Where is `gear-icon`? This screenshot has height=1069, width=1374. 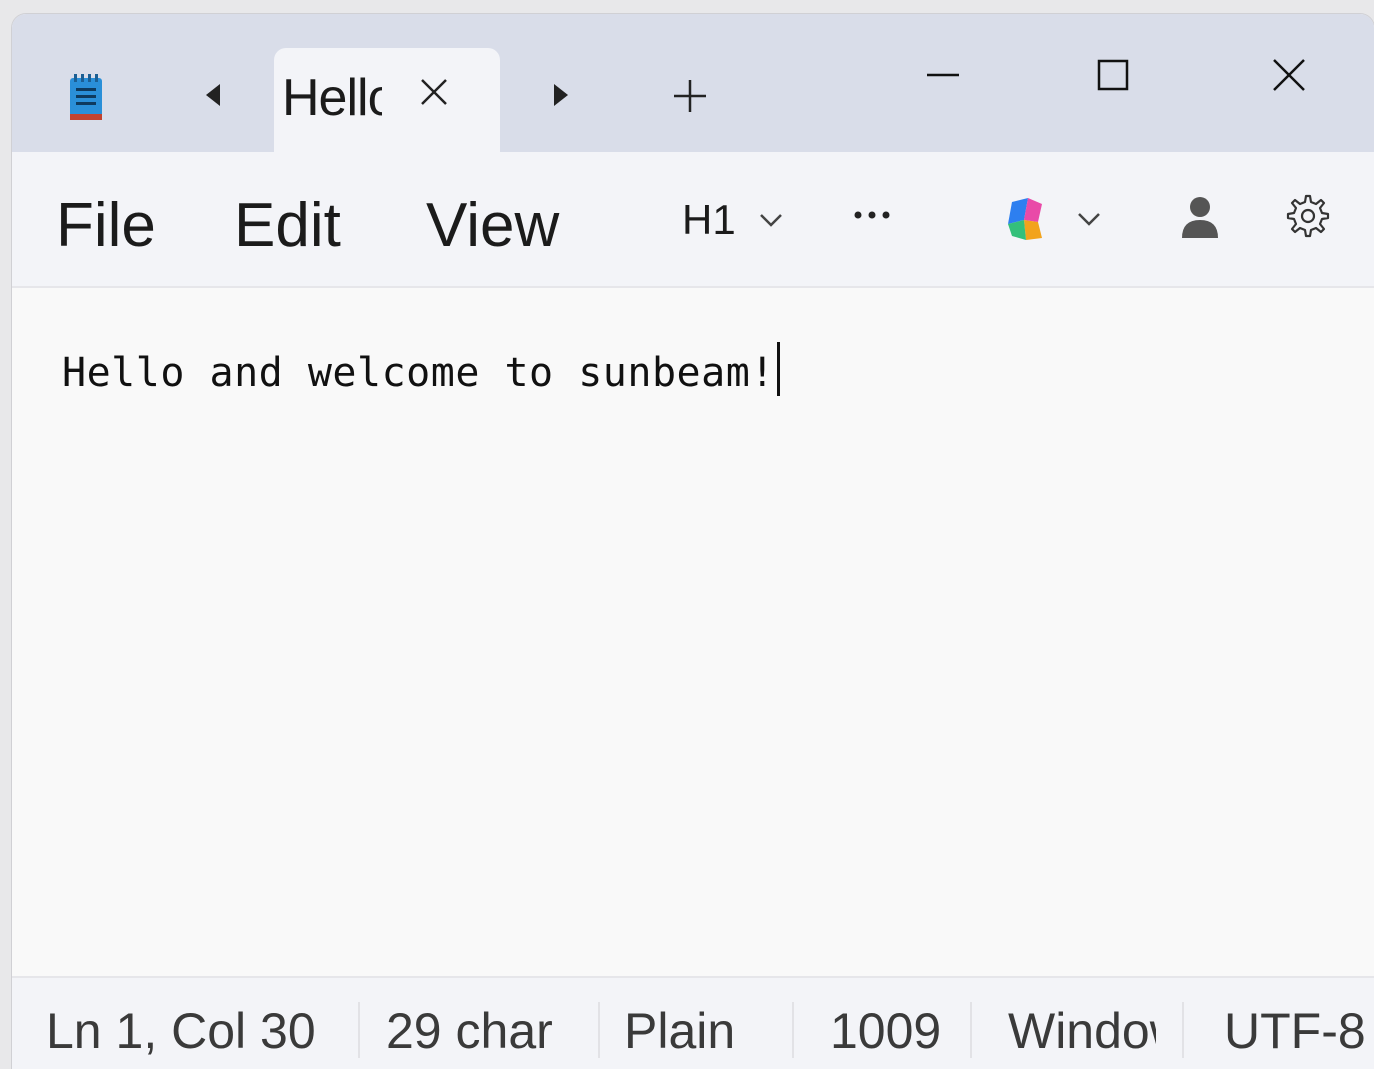 gear-icon is located at coordinates (1306, 216).